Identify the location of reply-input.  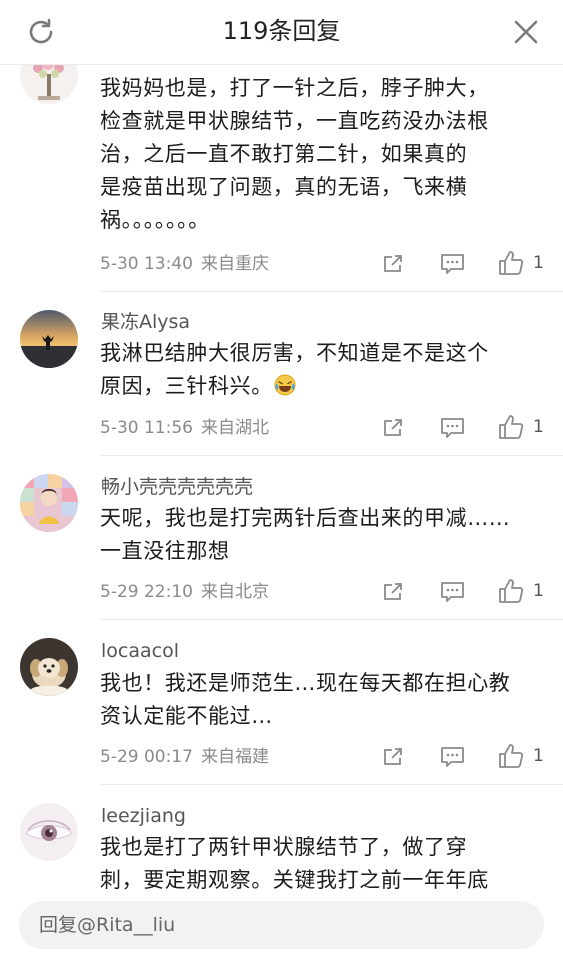
(281, 925).